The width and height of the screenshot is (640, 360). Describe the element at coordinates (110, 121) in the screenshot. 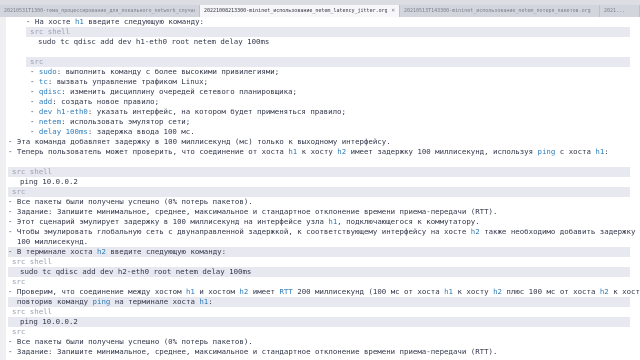

I see `list-item: - netem: использовать эмулятор сети;` at that location.